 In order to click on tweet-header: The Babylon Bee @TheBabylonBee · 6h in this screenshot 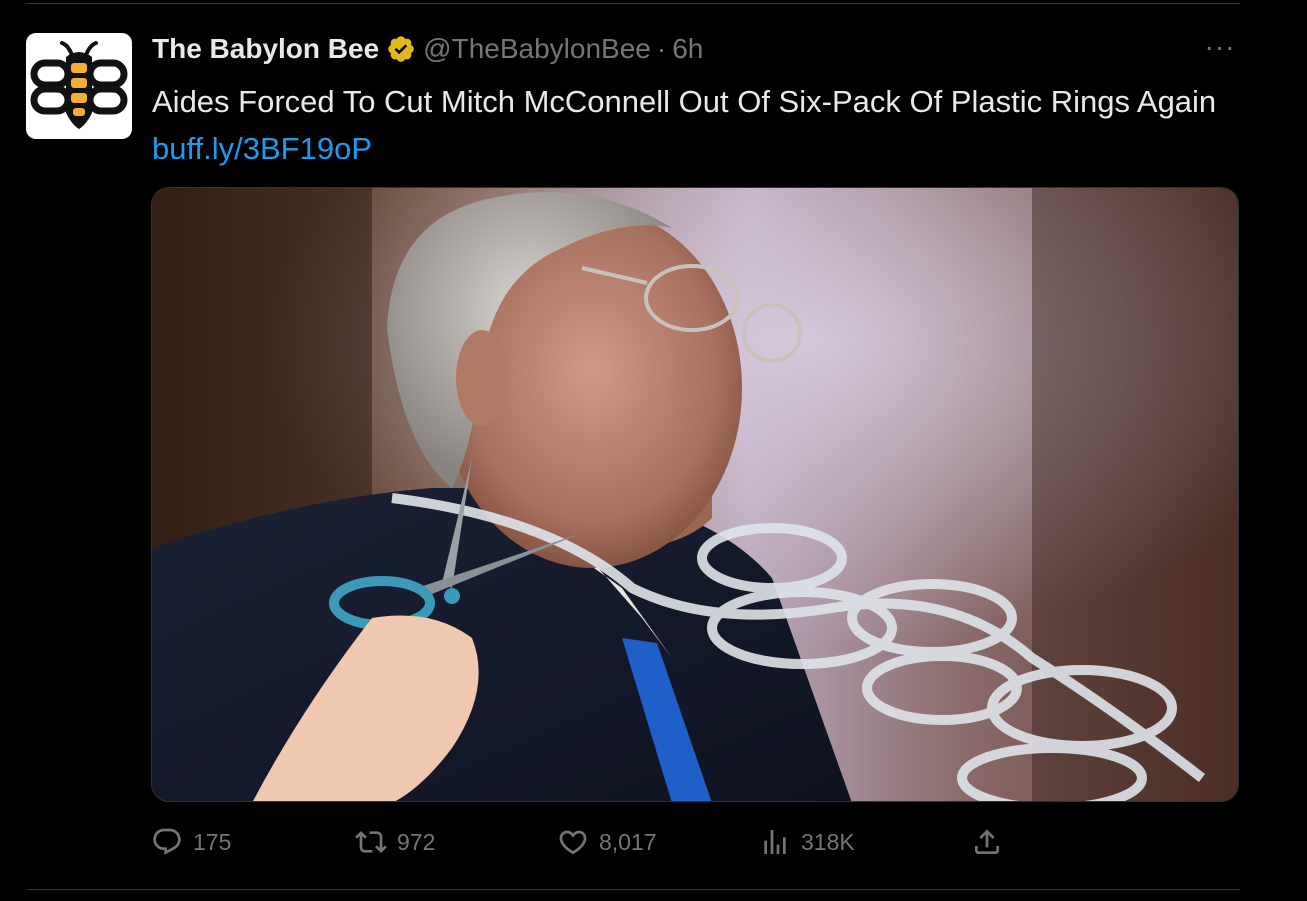, I will do `click(427, 49)`.